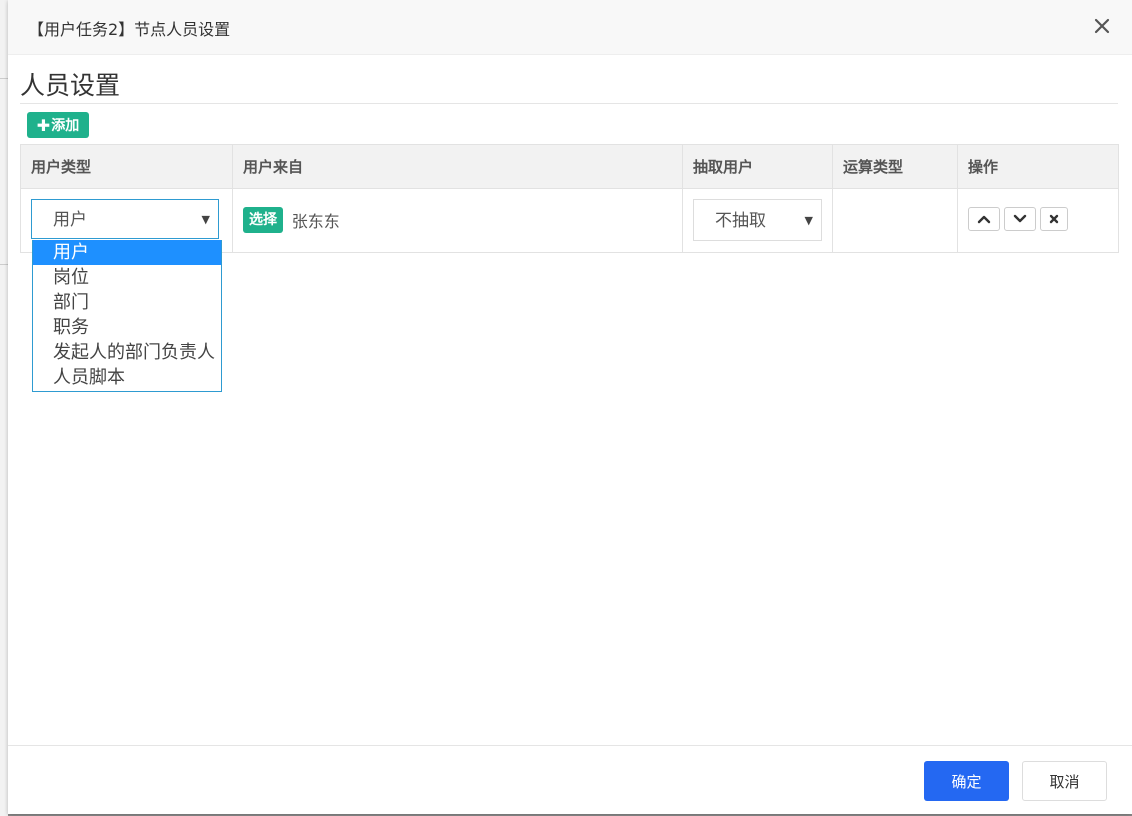 This screenshot has width=1132, height=816. I want to click on cell-operation-type, so click(895, 220).